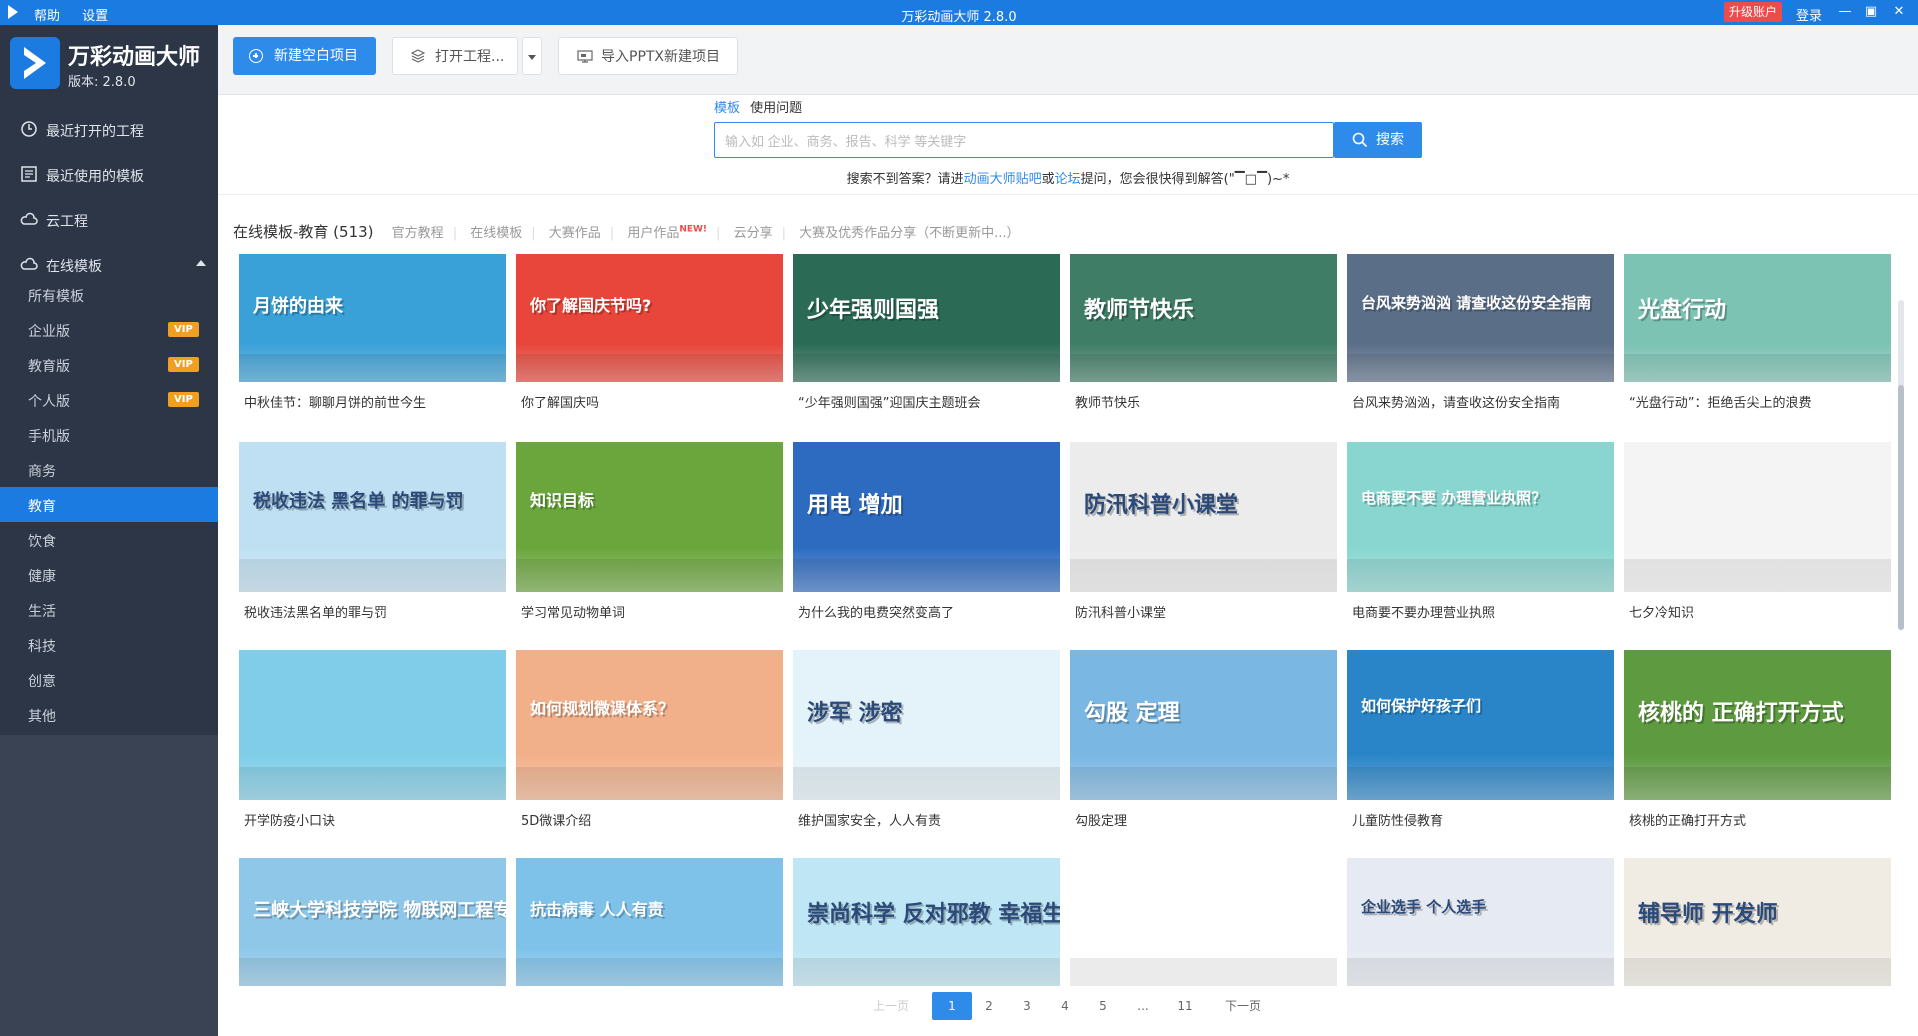 The height and width of the screenshot is (1036, 1918). What do you see at coordinates (1243, 1006) in the screenshot?
I see `next-page-button: 下一页` at bounding box center [1243, 1006].